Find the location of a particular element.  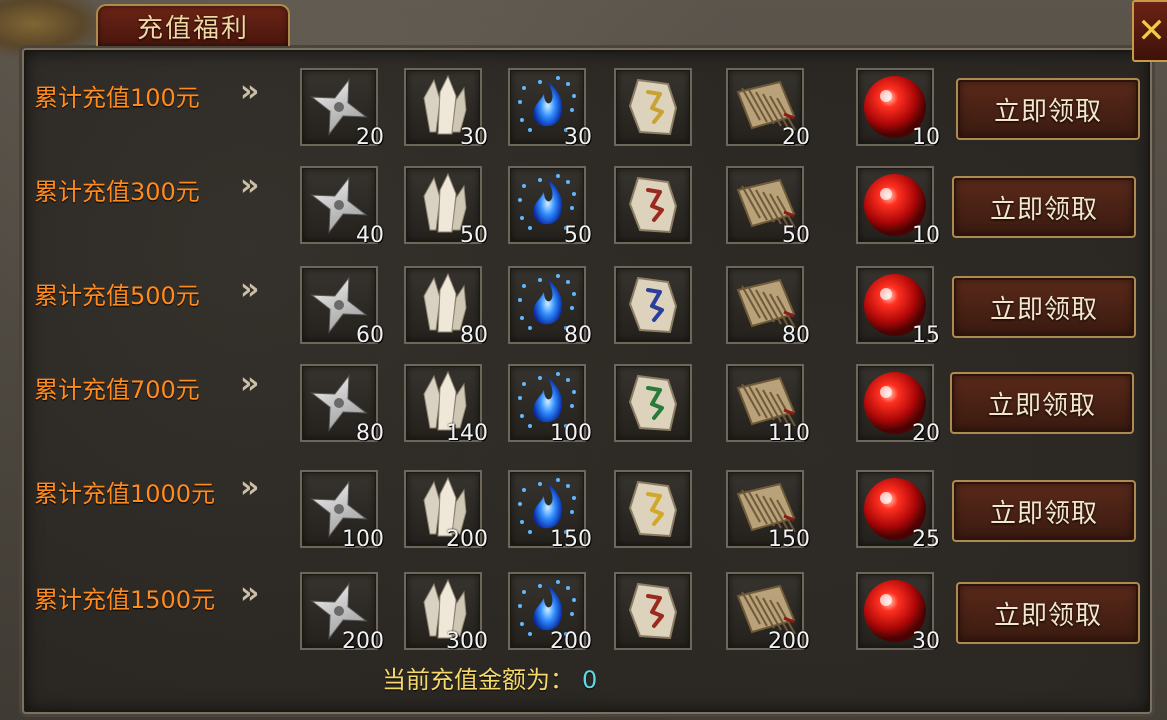

item-count: 60 is located at coordinates (370, 335).